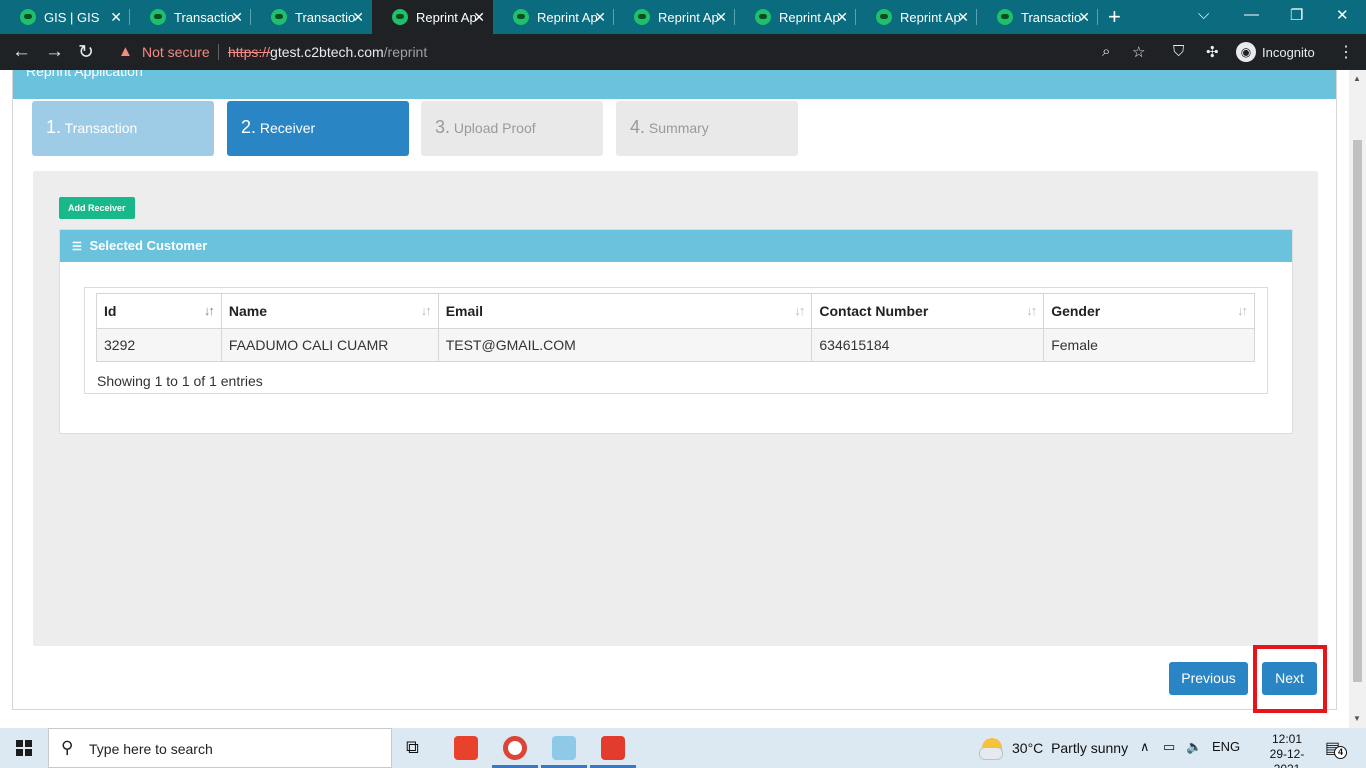 The width and height of the screenshot is (1366, 768). Describe the element at coordinates (148, 245) in the screenshot. I see `panel-title: Selected Customer` at that location.